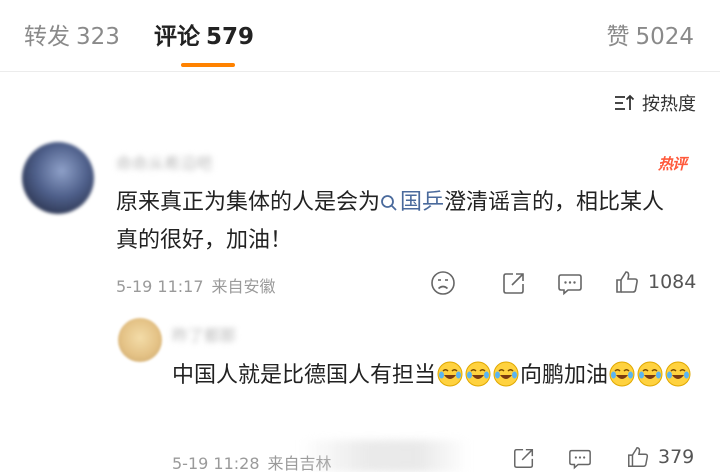 The height and width of the screenshot is (472, 720). Describe the element at coordinates (672, 282) in the screenshot. I see `like-count: 1084` at that location.